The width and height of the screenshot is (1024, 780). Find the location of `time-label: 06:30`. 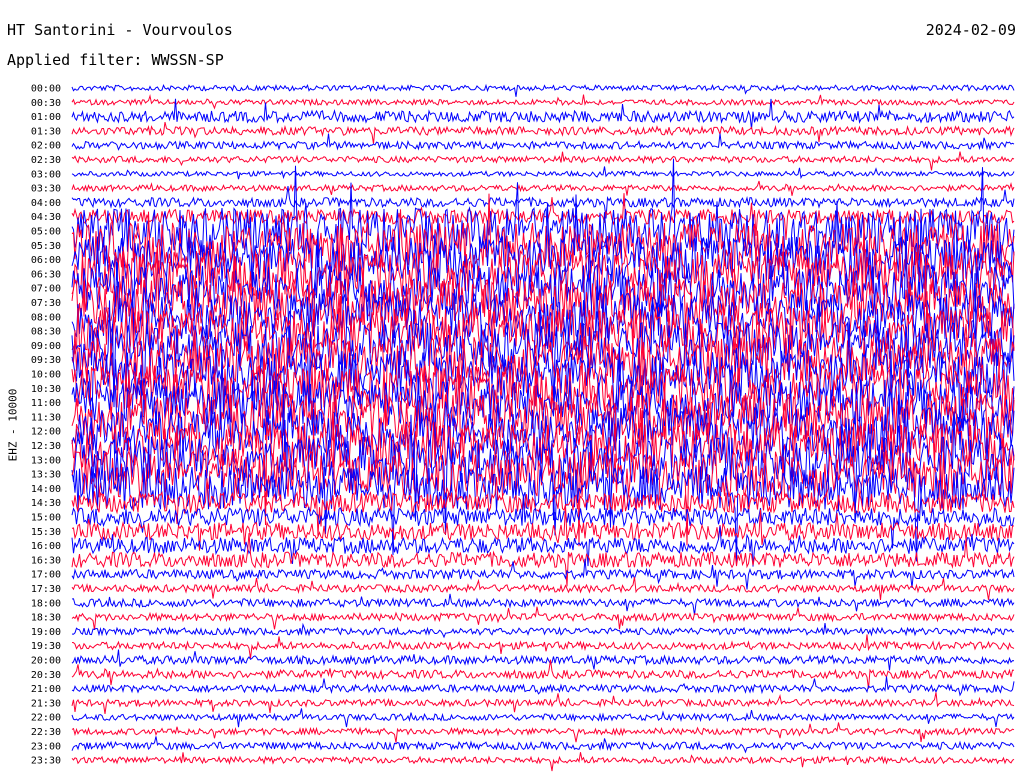

time-label: 06:30 is located at coordinates (46, 274).